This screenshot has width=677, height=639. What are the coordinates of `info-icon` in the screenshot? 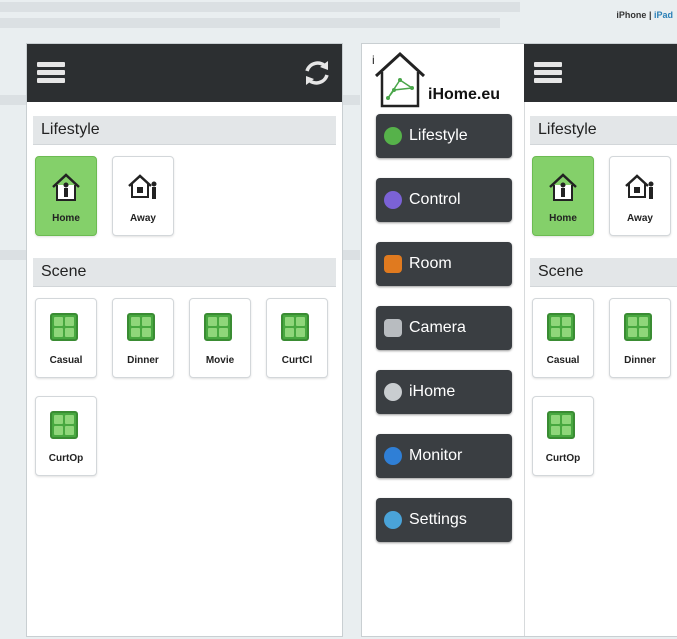 It's located at (393, 456).